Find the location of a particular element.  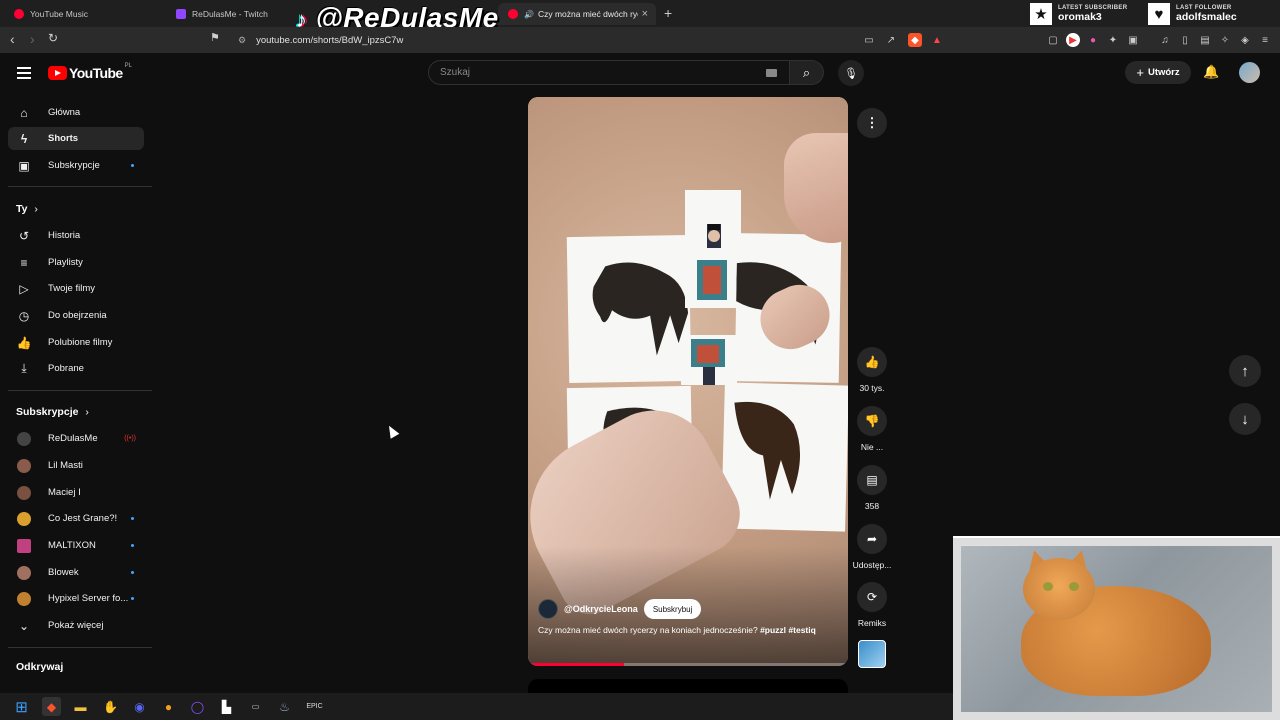

youtube-icon is located at coordinates (513, 14).